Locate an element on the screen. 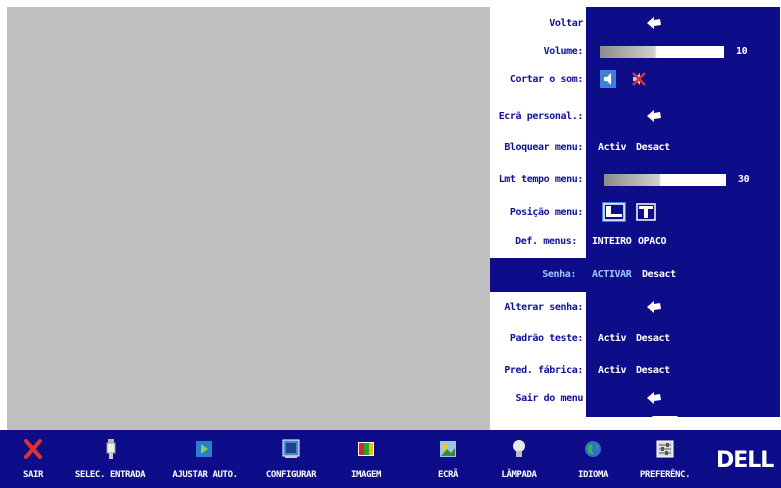  toolbar-exit: SAIR is located at coordinates (33, 459).